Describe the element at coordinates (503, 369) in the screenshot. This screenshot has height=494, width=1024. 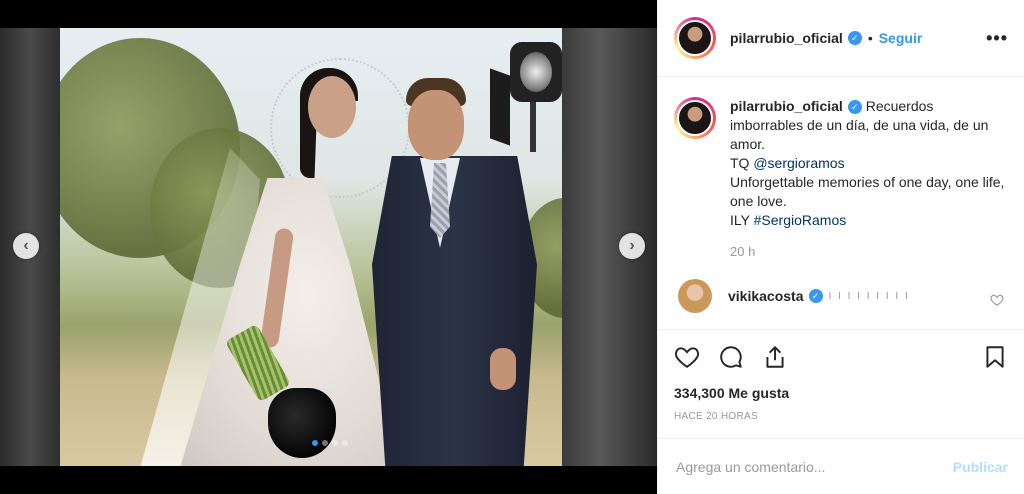
I see `groom-hand` at that location.